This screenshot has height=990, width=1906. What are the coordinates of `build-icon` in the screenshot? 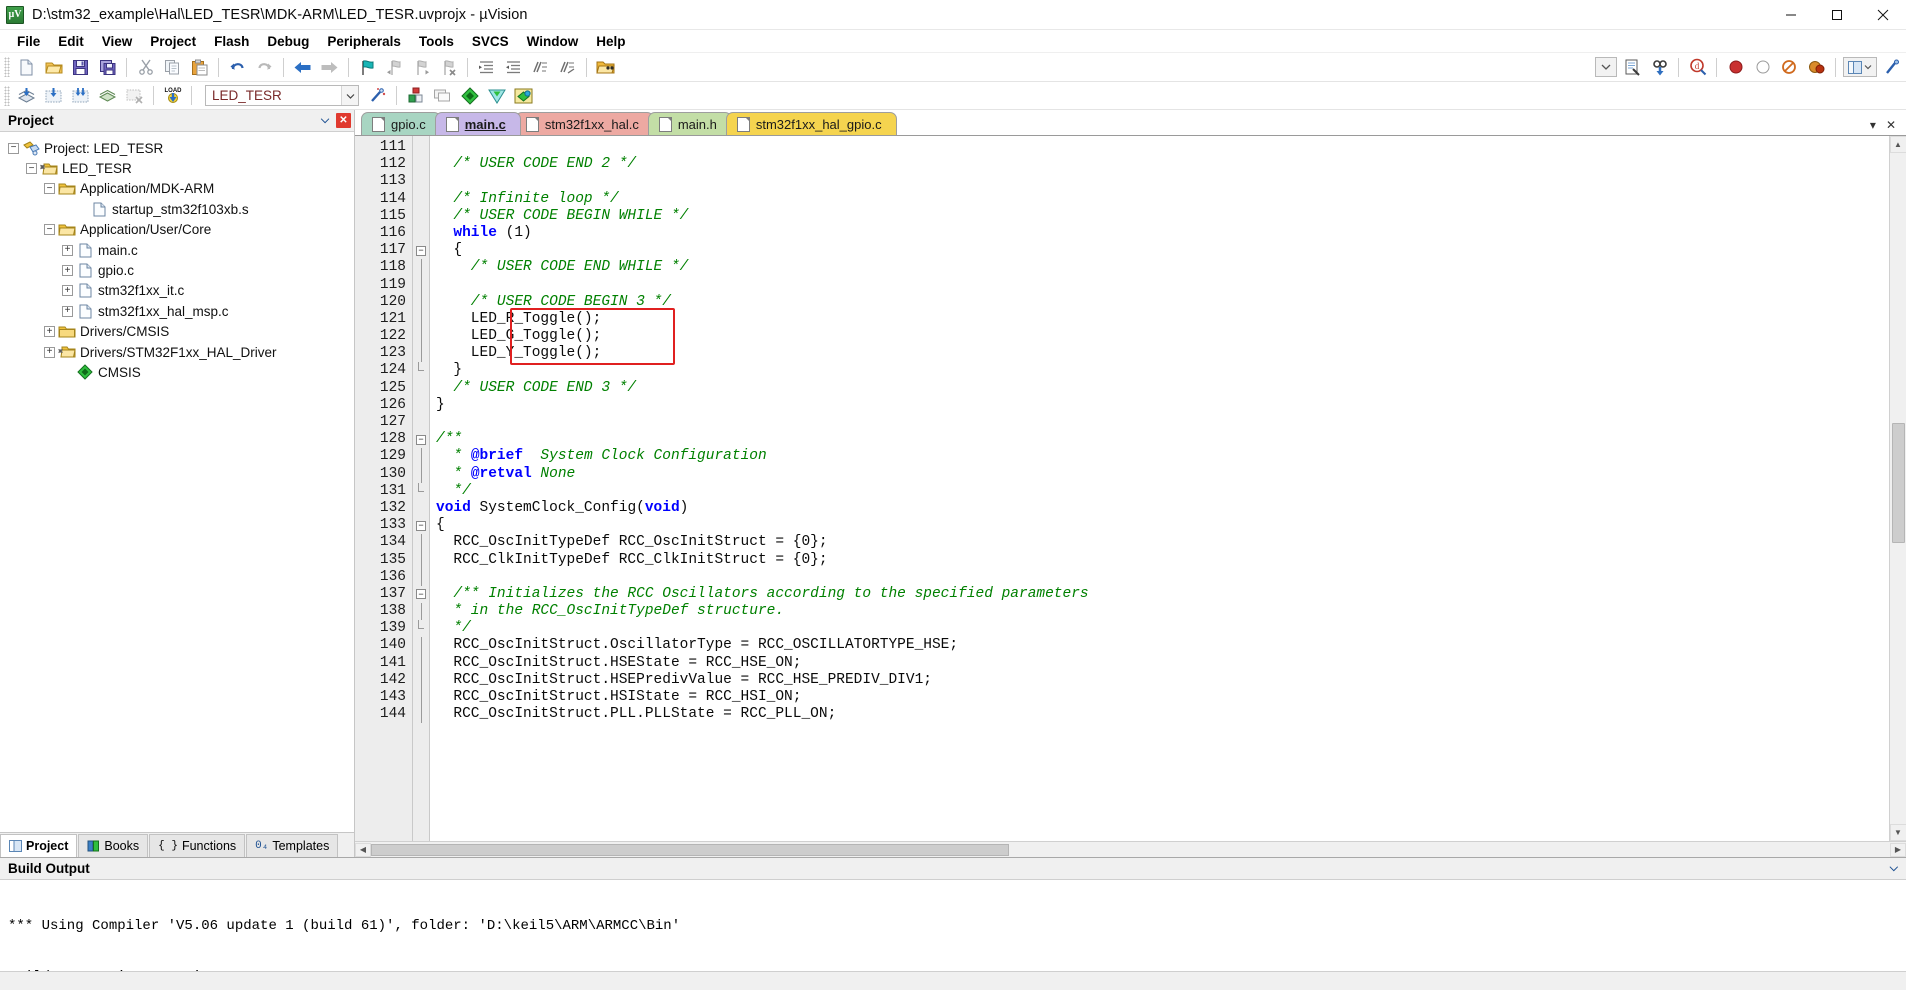 It's located at (26, 96).